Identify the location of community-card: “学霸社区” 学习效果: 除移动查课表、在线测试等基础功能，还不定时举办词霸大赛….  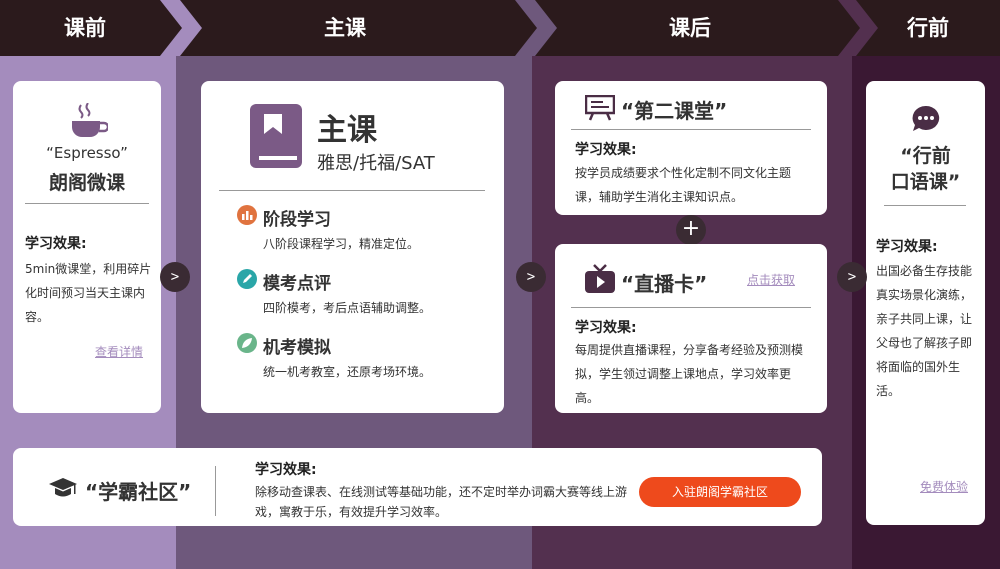
(417, 487).